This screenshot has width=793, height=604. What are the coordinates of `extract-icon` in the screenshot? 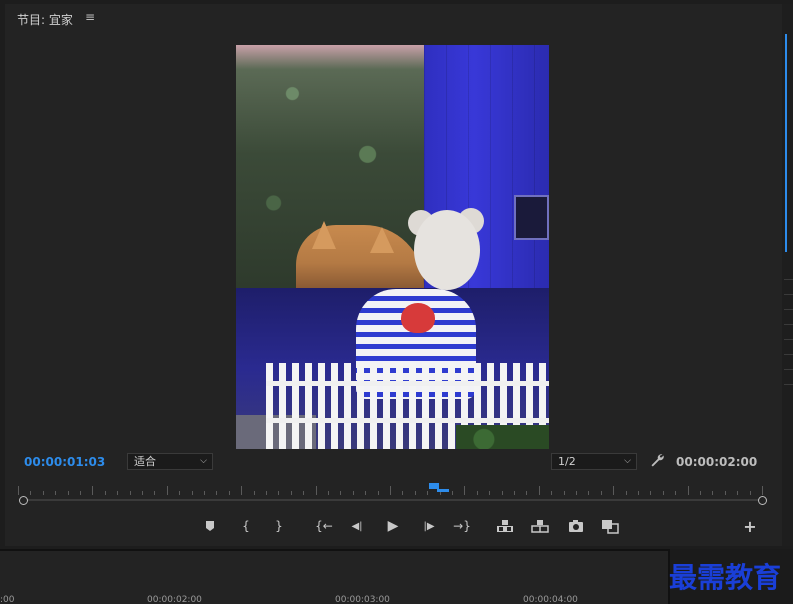 It's located at (540, 526).